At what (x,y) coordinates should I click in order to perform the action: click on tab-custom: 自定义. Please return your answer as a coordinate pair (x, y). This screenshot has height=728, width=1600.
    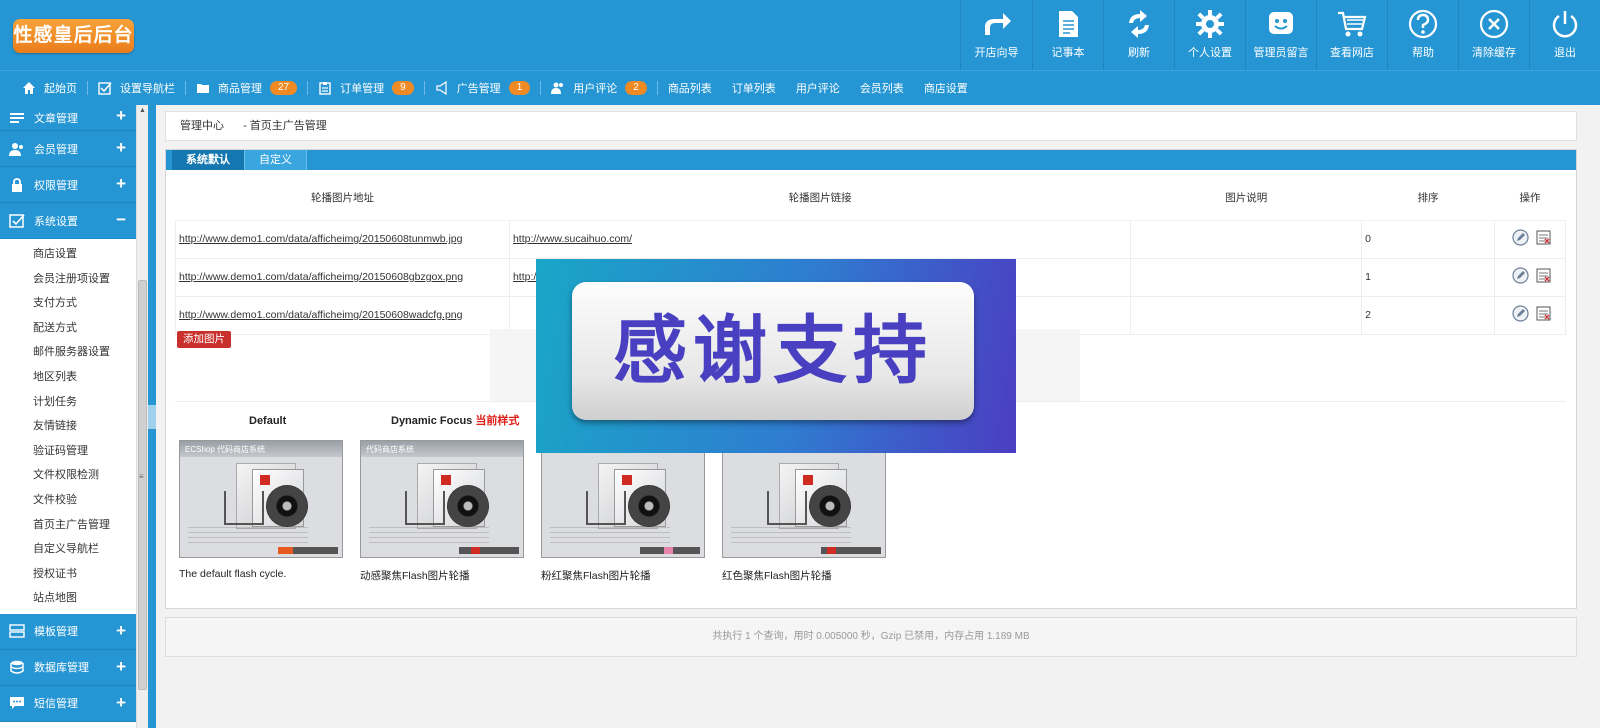
    Looking at the image, I should click on (275, 160).